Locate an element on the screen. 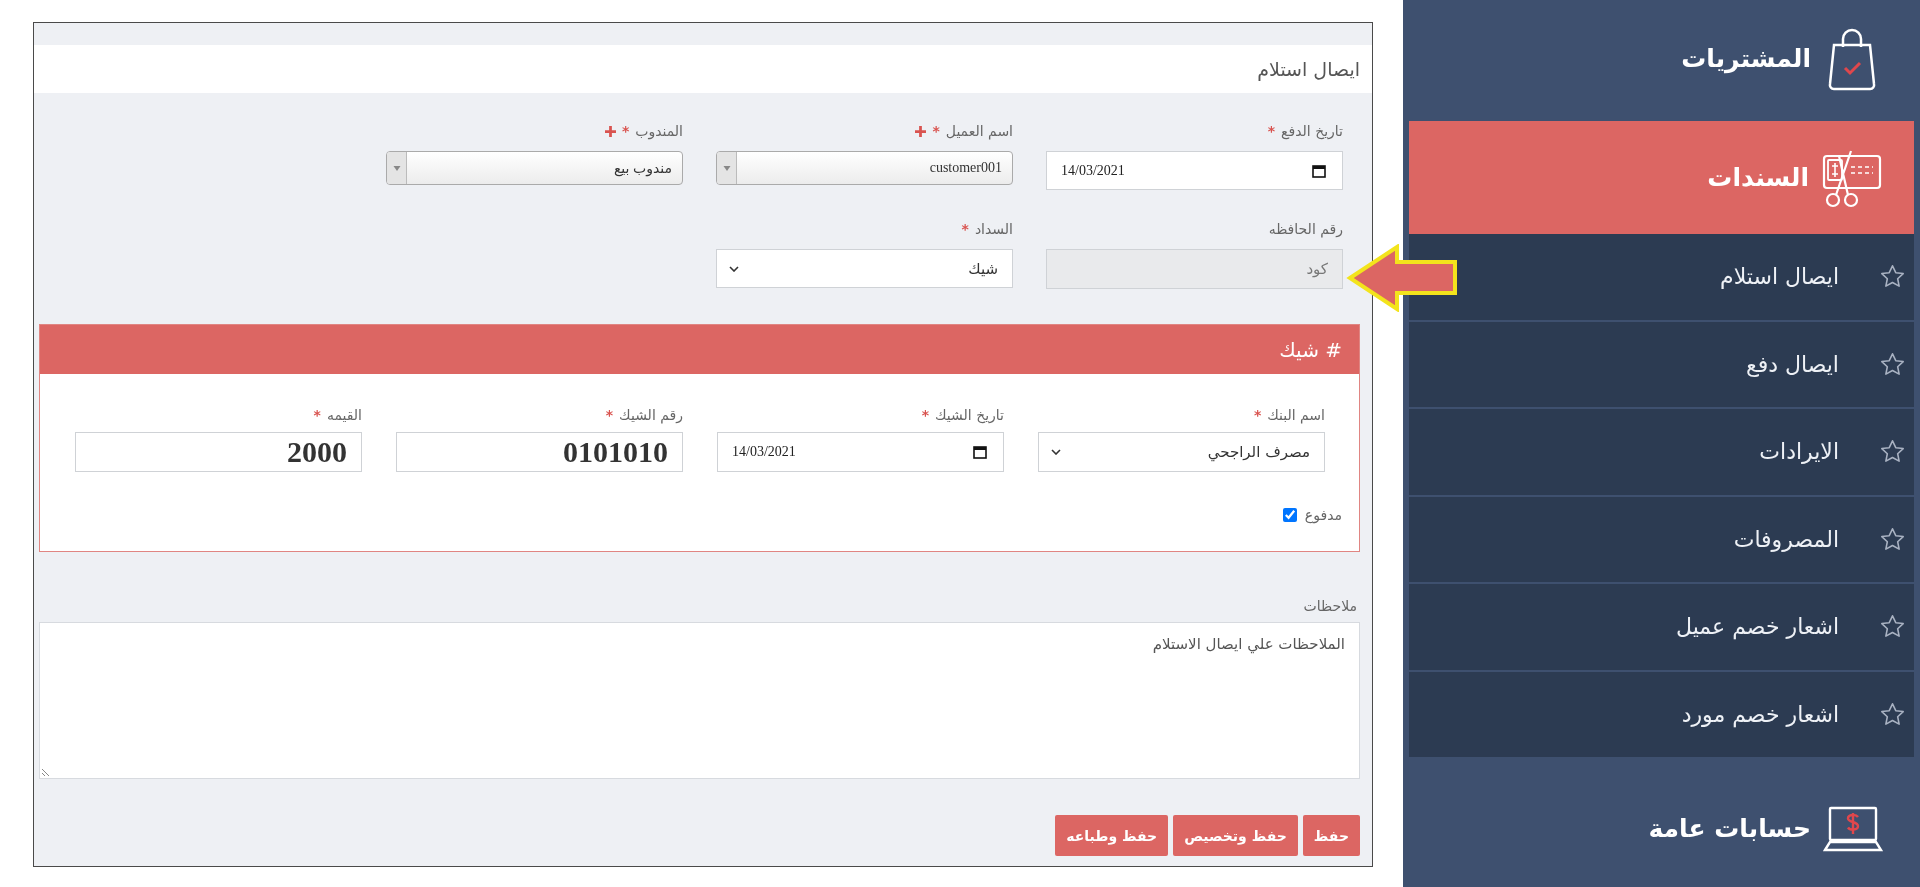 This screenshot has height=887, width=1920. select-field: مصرف الراجحي is located at coordinates (1181, 452).